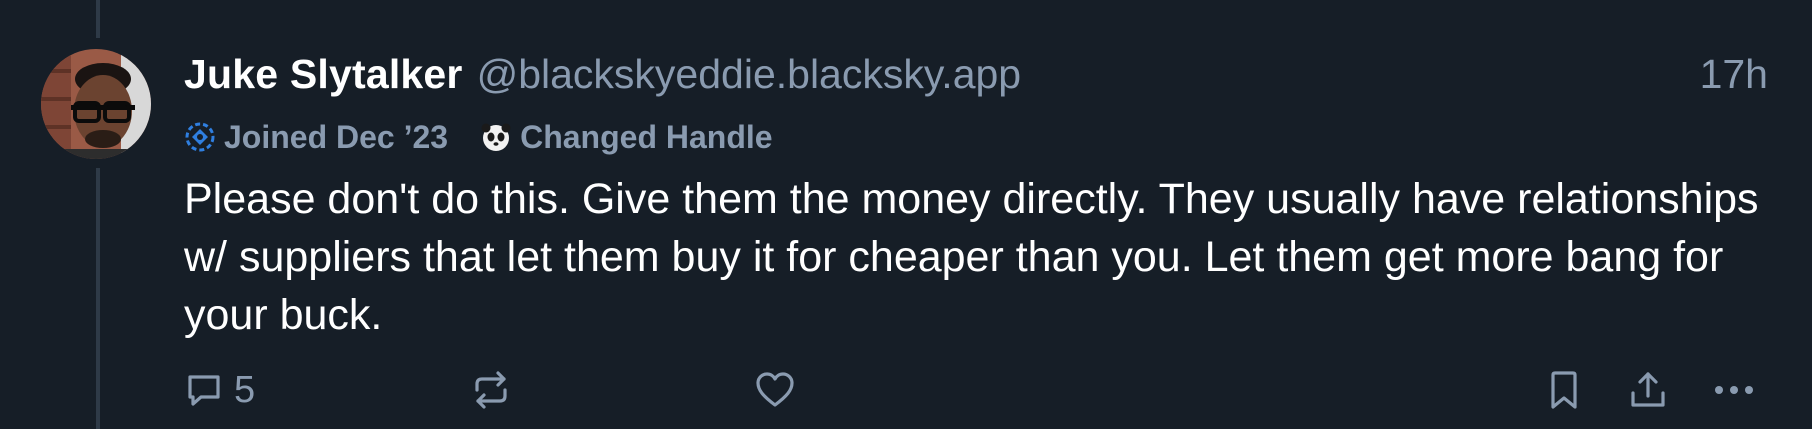 The height and width of the screenshot is (429, 1812). Describe the element at coordinates (906, 390) in the screenshot. I see `post-actions: 5` at that location.